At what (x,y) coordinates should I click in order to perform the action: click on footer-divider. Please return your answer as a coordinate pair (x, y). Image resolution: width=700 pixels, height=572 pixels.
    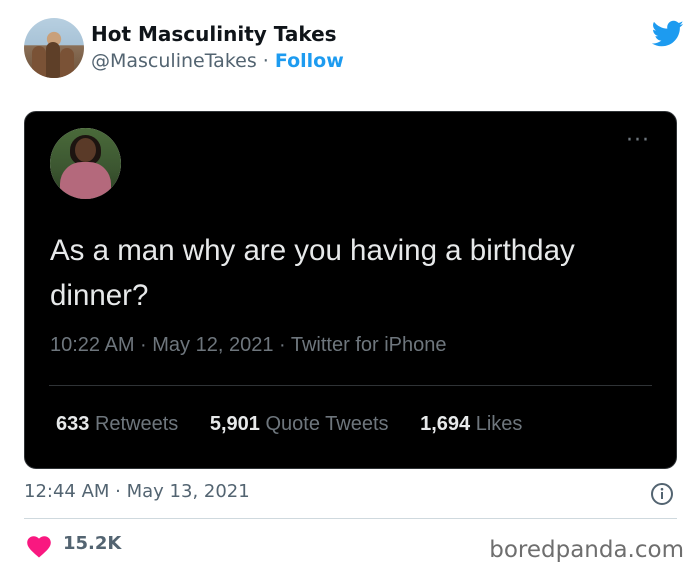
    Looking at the image, I should click on (350, 518).